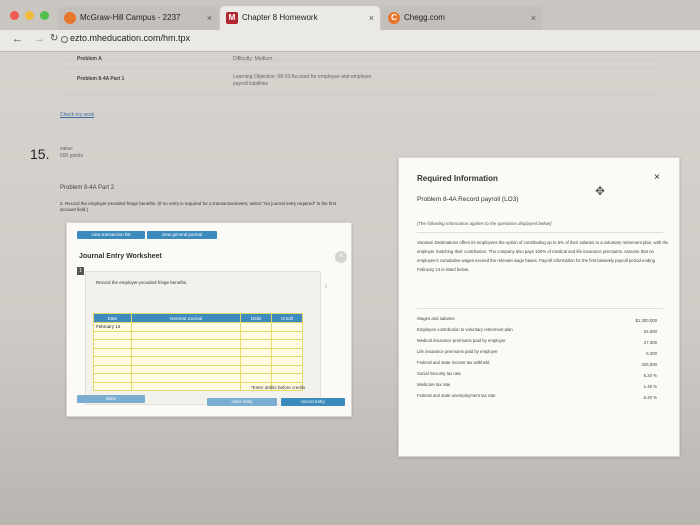  Describe the element at coordinates (70, 18) in the screenshot. I see `mcgraw-favicon-icon` at that location.